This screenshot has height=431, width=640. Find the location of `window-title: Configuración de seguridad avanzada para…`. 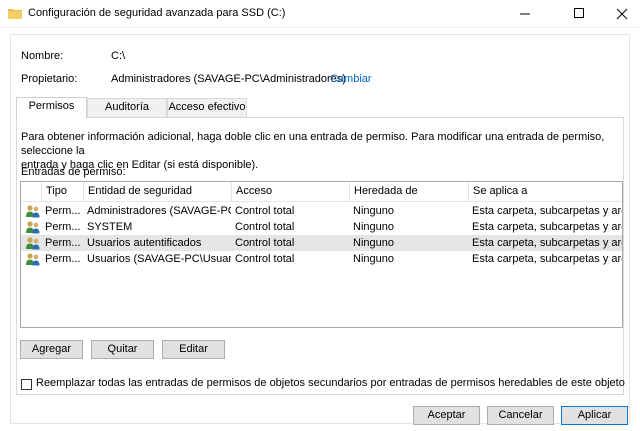

window-title: Configuración de seguridad avanzada para… is located at coordinates (157, 13).